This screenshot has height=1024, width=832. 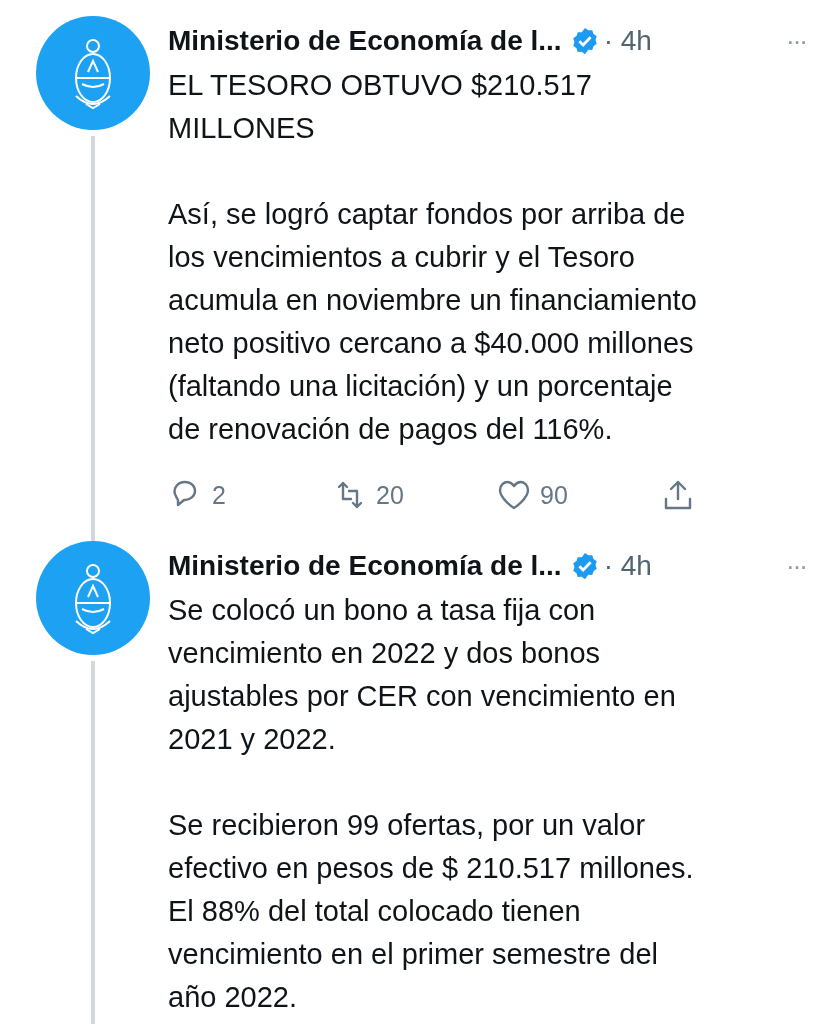 What do you see at coordinates (422, 675) in the screenshot?
I see `tweet-text: Se colocó un bono a tasa fija con vencimiento en 2022 y dos bonos ajustables por CER con vencimiento en 2021 y 2022.` at bounding box center [422, 675].